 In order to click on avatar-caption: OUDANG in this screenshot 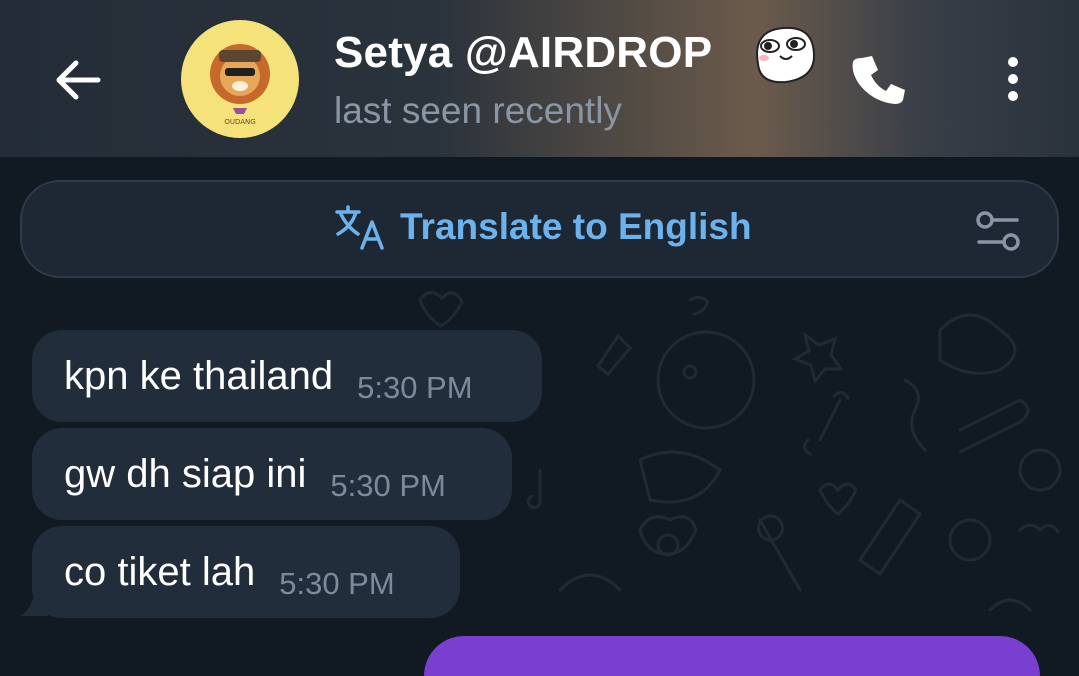, I will do `click(239, 122)`.